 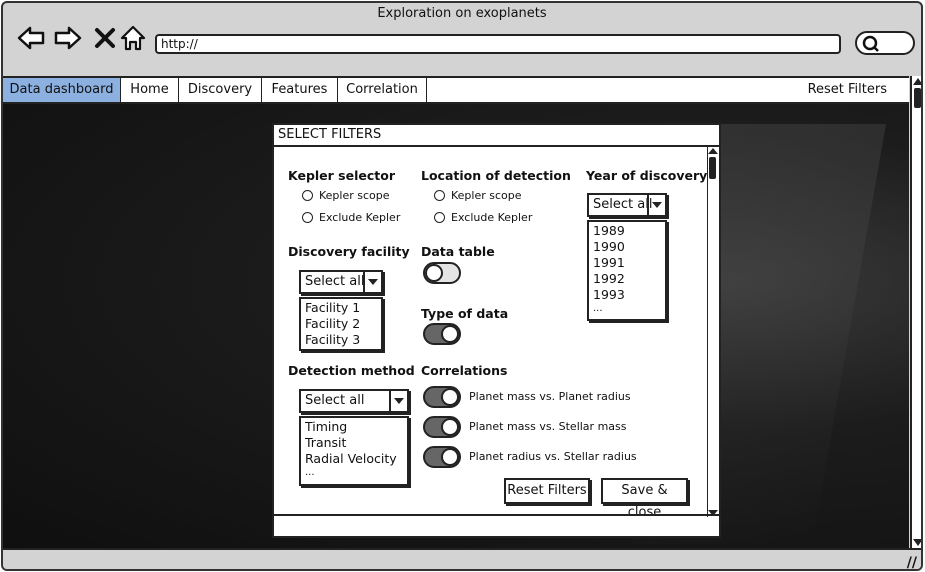 I want to click on save-close-button: Save & close, so click(x=644, y=499).